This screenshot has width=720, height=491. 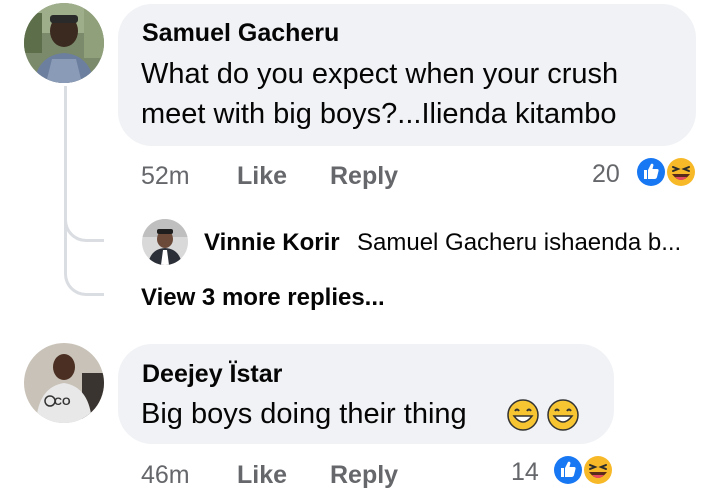 I want to click on avatar-photo: CO, so click(x=64, y=383).